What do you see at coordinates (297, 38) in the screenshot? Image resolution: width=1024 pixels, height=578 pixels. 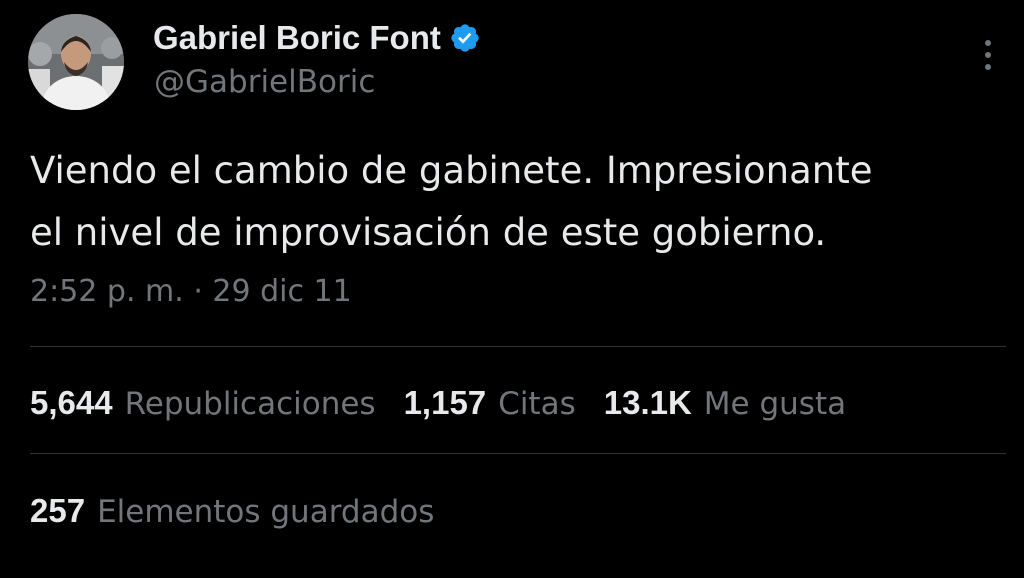 I see `display-name: Gabriel Boric Font` at bounding box center [297, 38].